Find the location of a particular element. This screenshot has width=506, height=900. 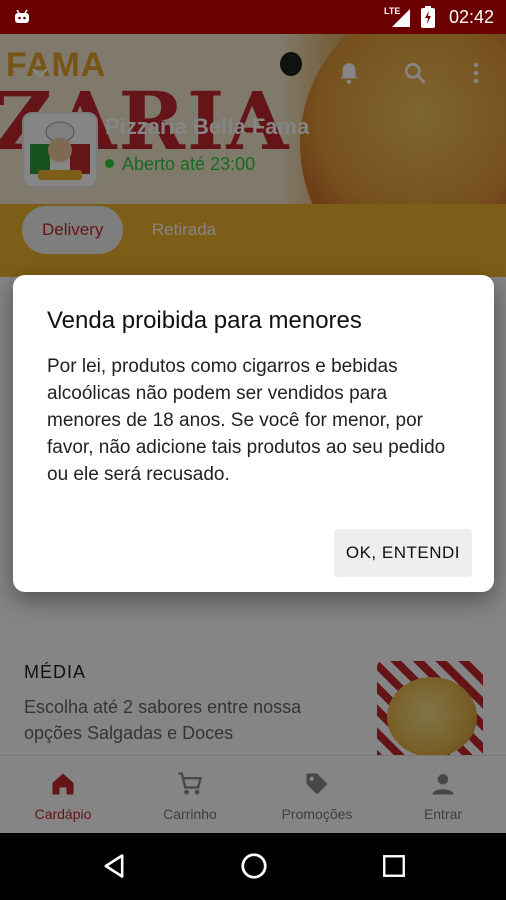

battery-icon is located at coordinates (428, 17).